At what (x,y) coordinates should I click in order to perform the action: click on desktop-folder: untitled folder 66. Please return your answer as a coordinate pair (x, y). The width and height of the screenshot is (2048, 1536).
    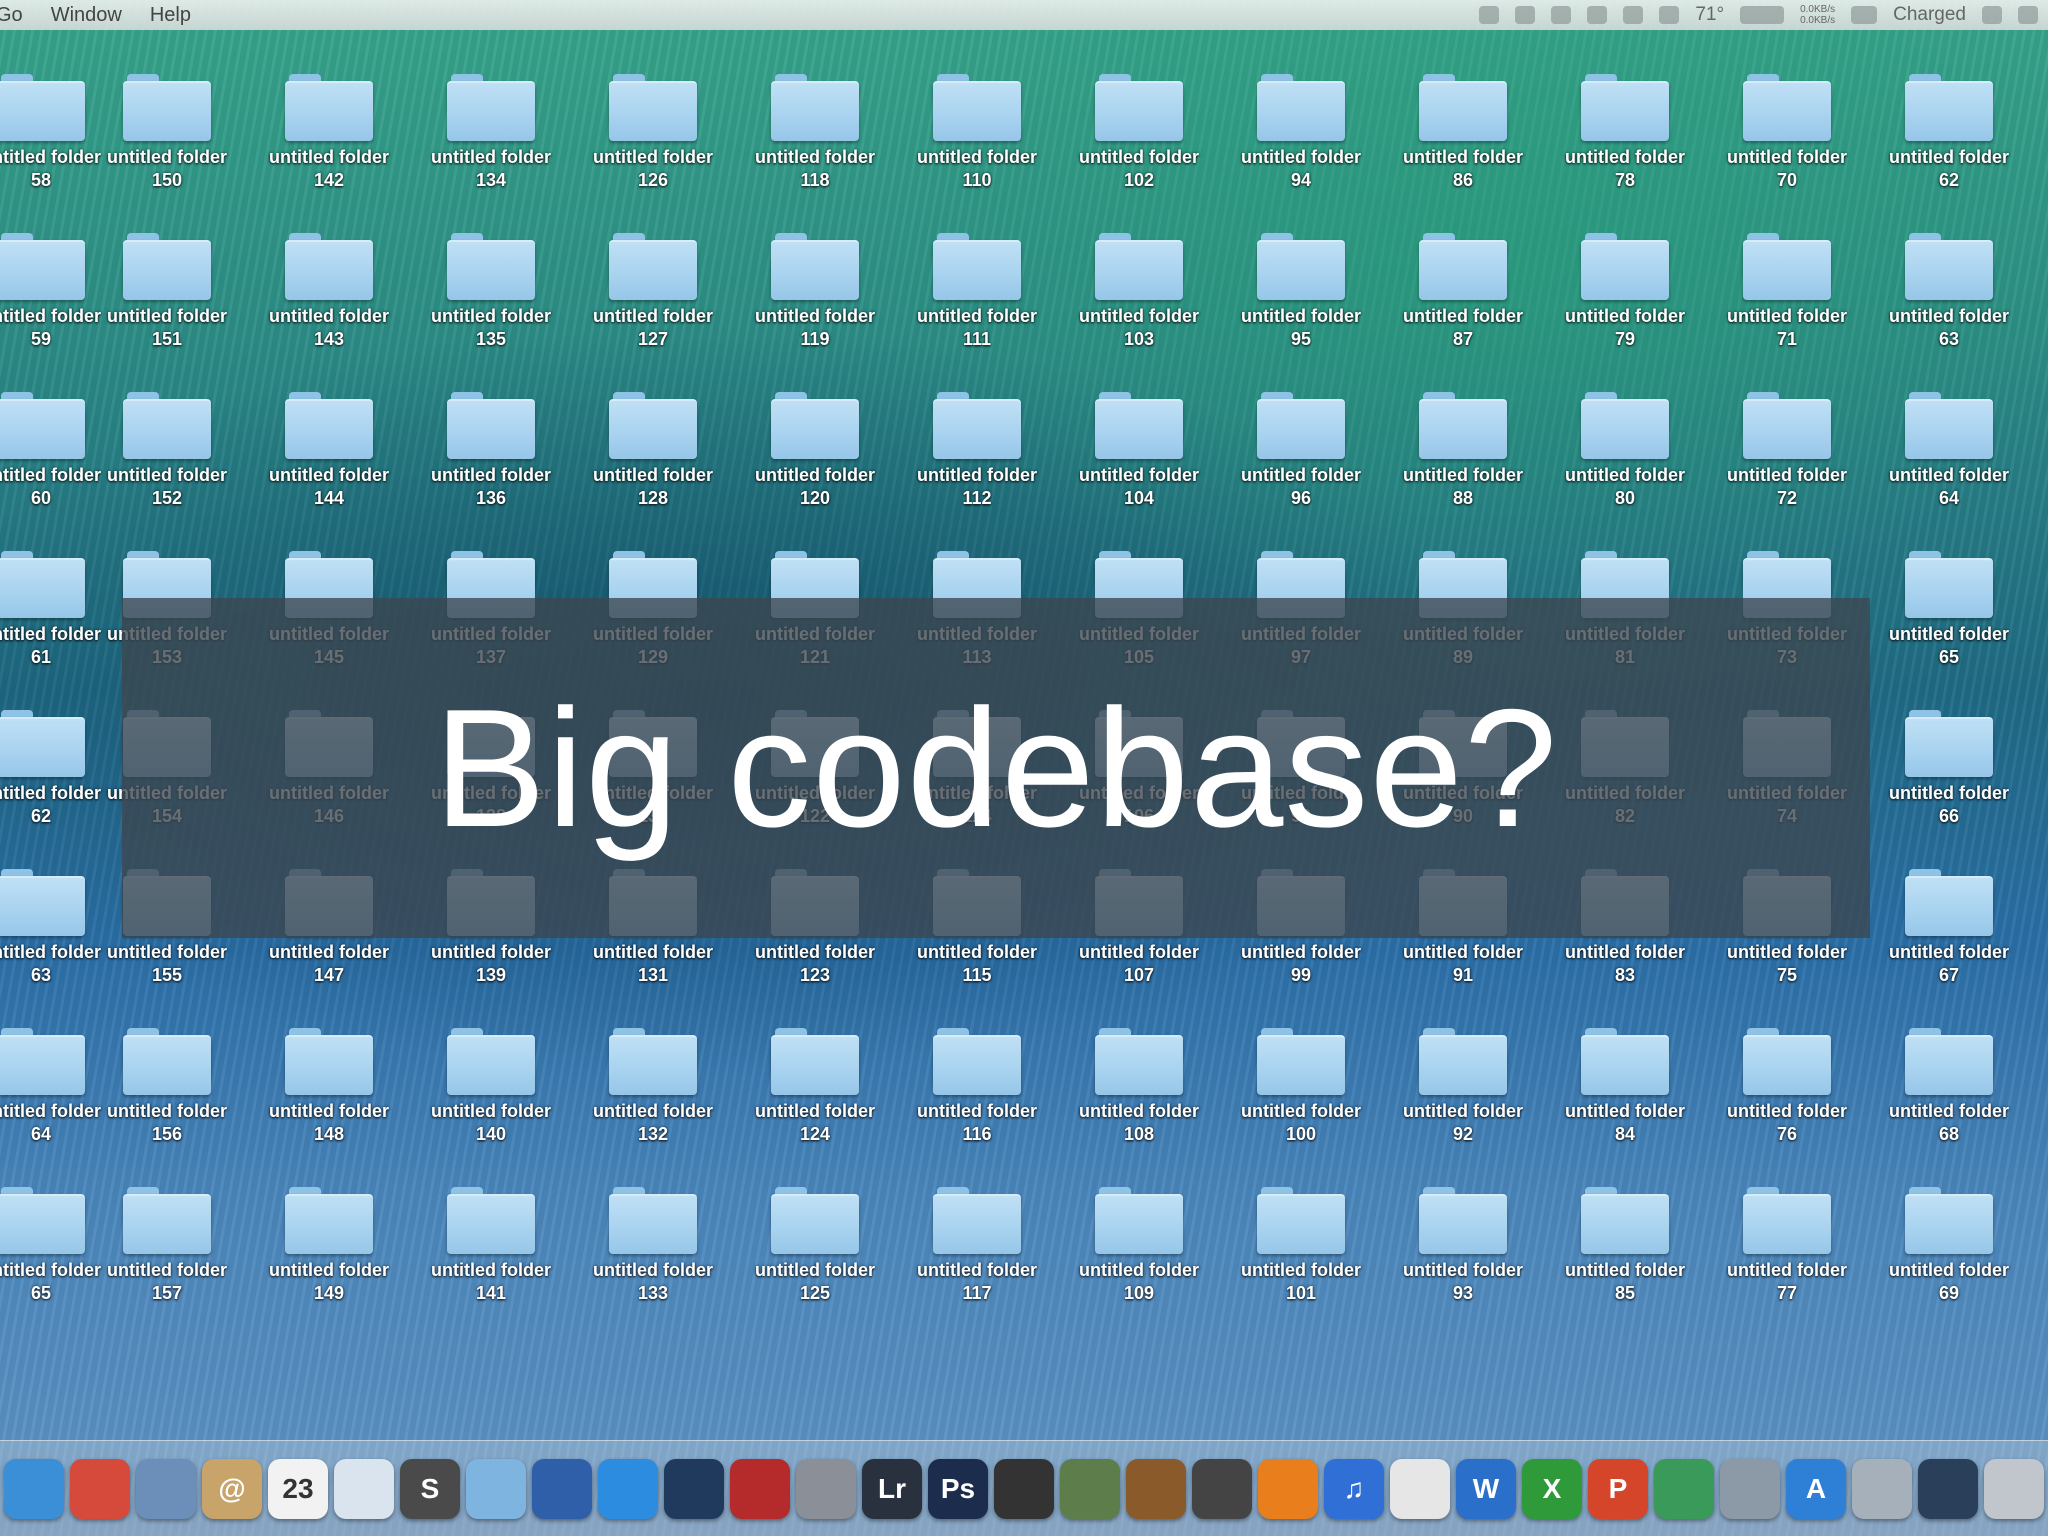
    Looking at the image, I should click on (1949, 758).